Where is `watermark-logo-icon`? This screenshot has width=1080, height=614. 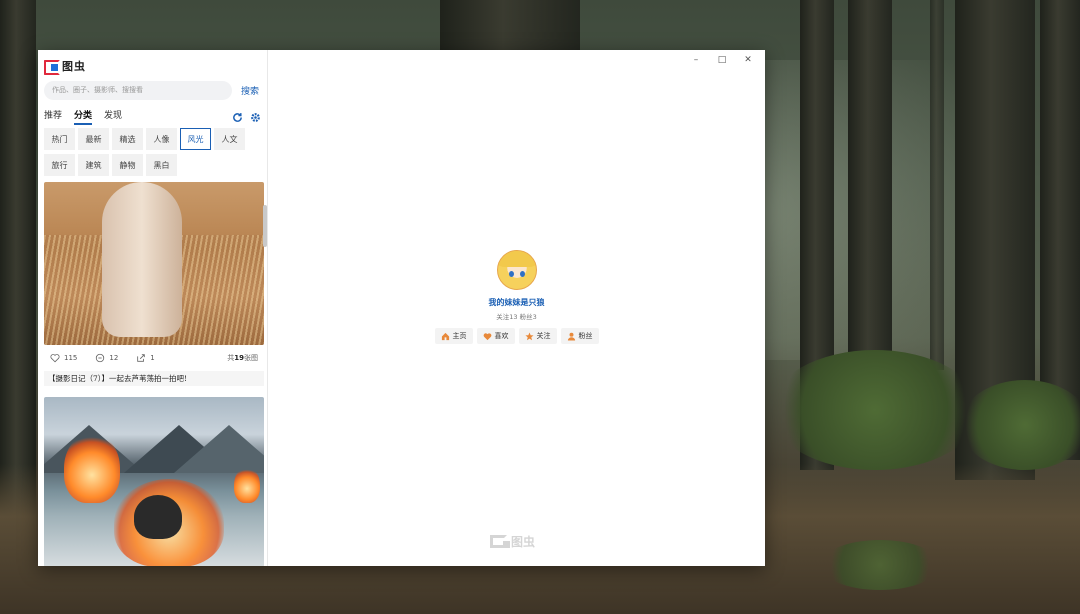 watermark-logo-icon is located at coordinates (500, 541).